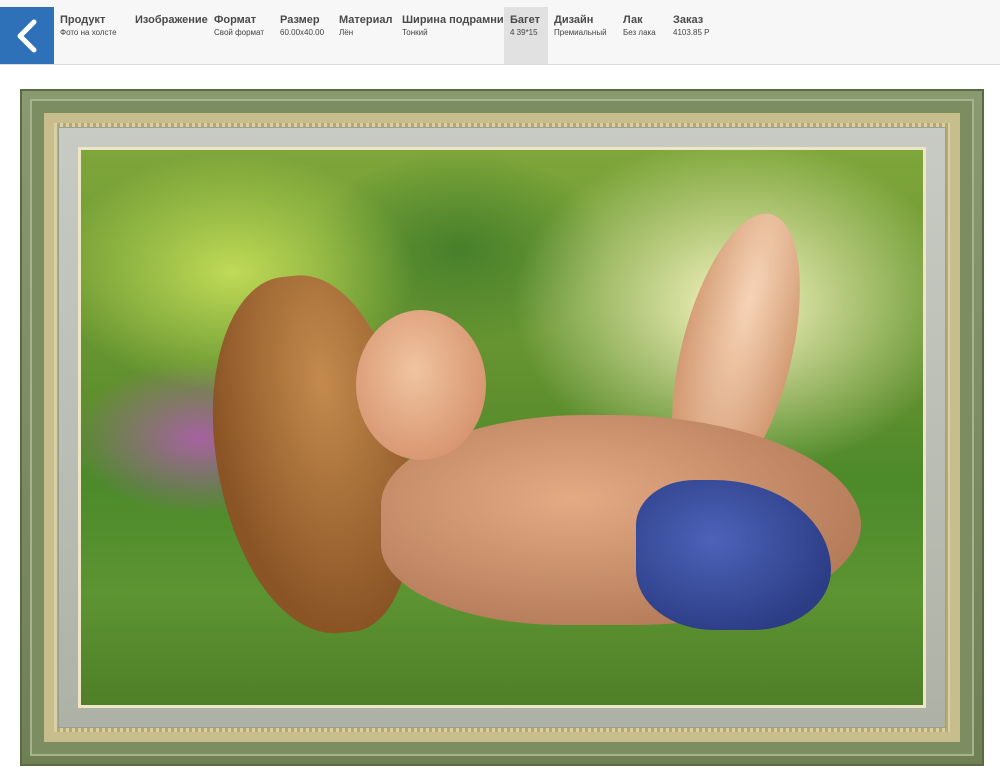 Image resolution: width=1000 pixels, height=772 pixels. I want to click on step-value: Лён, so click(346, 32).